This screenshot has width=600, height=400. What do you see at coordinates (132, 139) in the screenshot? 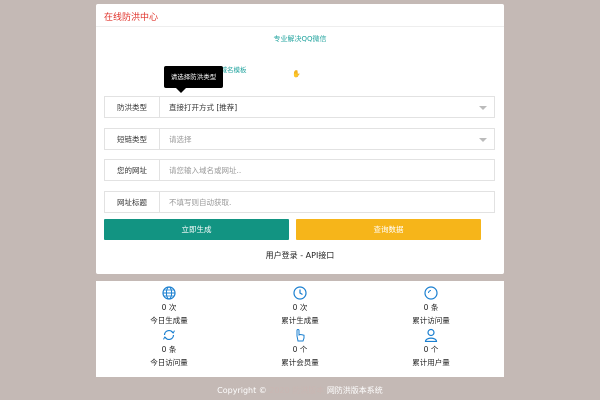
I see `shortlink-type-label: 短链类型` at bounding box center [132, 139].